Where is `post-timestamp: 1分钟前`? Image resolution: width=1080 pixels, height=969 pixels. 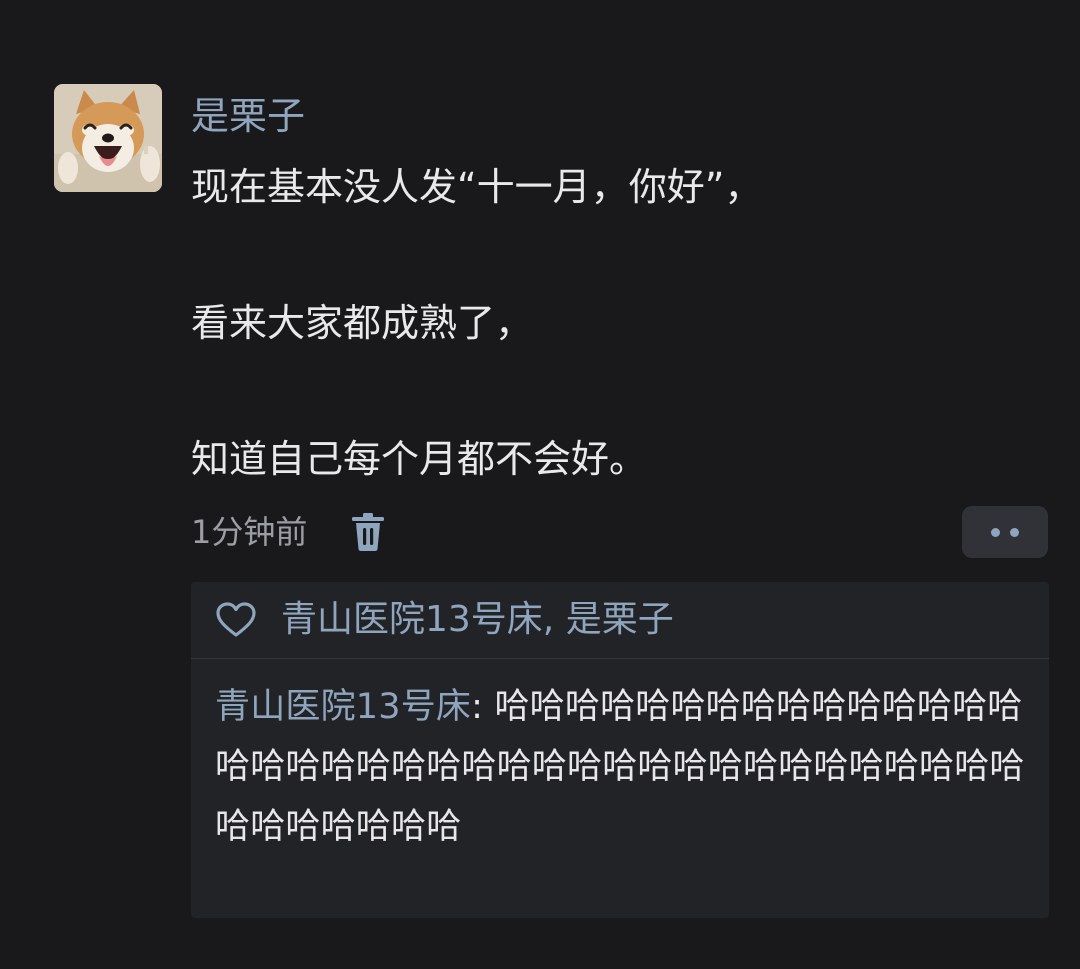
post-timestamp: 1分钟前 is located at coordinates (249, 532).